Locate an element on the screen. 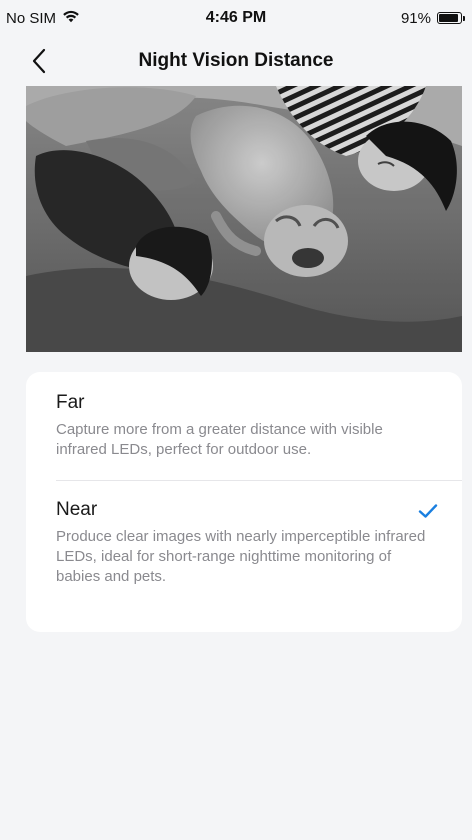 The width and height of the screenshot is (472, 840). battery-fill is located at coordinates (448, 18).